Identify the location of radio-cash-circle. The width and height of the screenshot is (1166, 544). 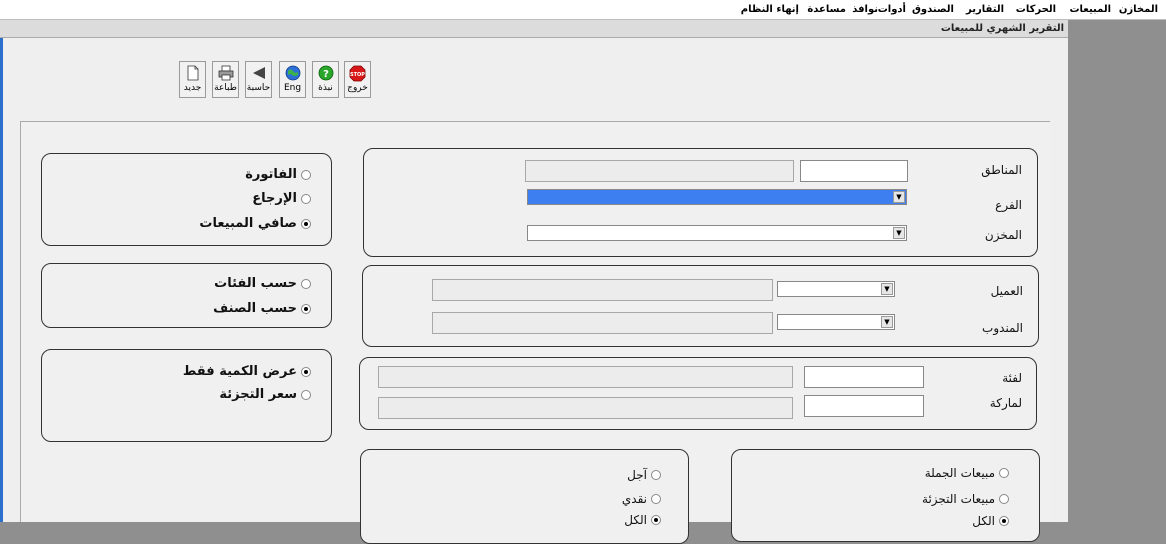
(656, 499).